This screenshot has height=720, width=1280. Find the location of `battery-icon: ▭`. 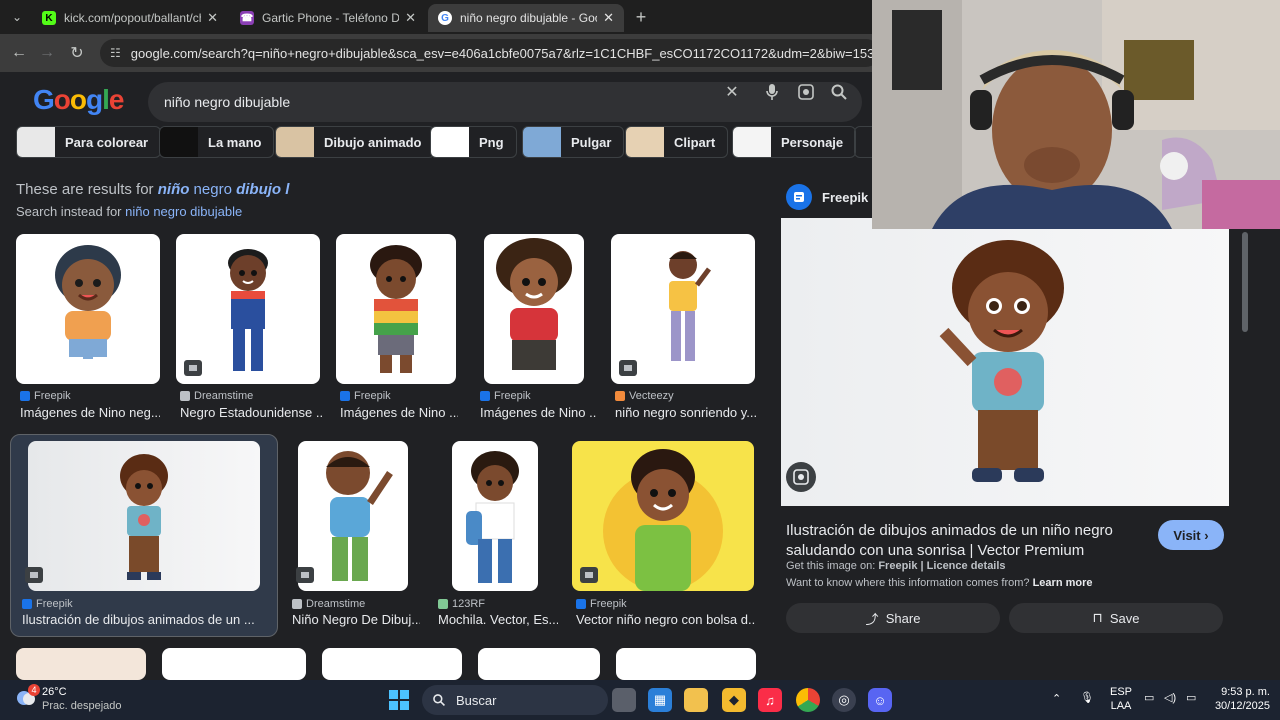

battery-icon: ▭ is located at coordinates (1191, 697).